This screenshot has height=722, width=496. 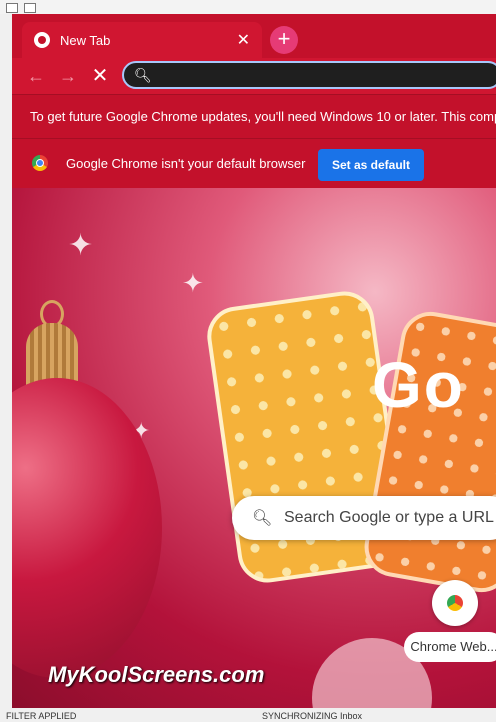 I want to click on host-status-bar: FILTER APPLIED SYNCHRONIZING Inbox, so click(x=248, y=715).